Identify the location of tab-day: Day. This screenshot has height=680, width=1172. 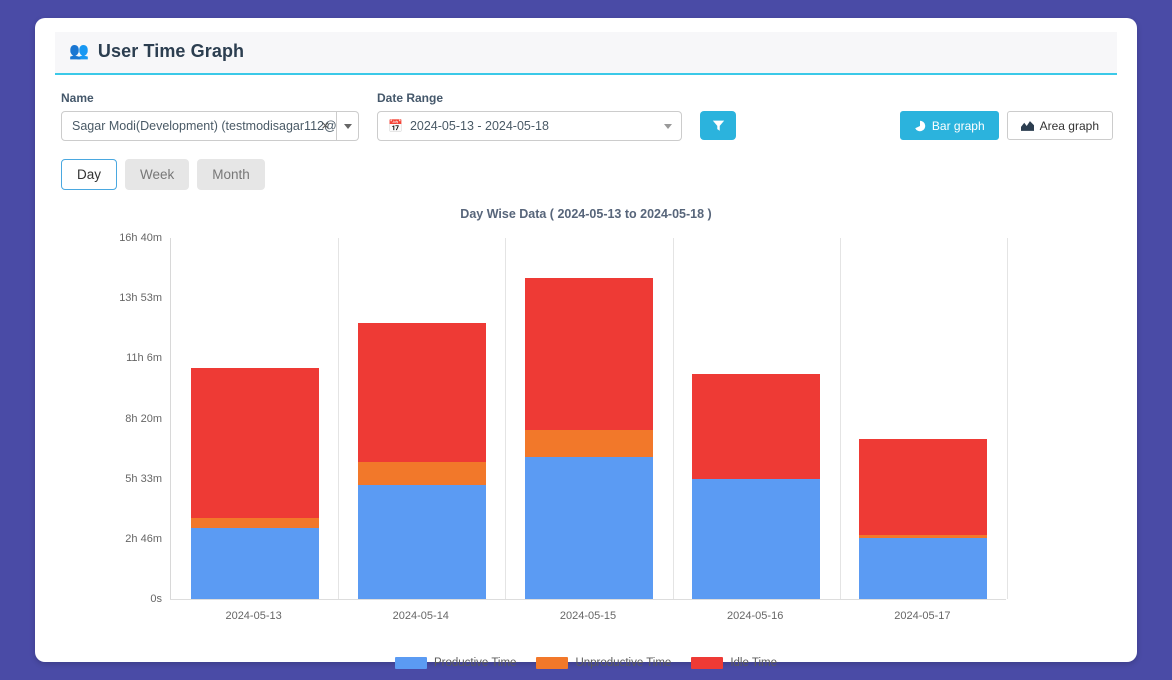
(89, 174).